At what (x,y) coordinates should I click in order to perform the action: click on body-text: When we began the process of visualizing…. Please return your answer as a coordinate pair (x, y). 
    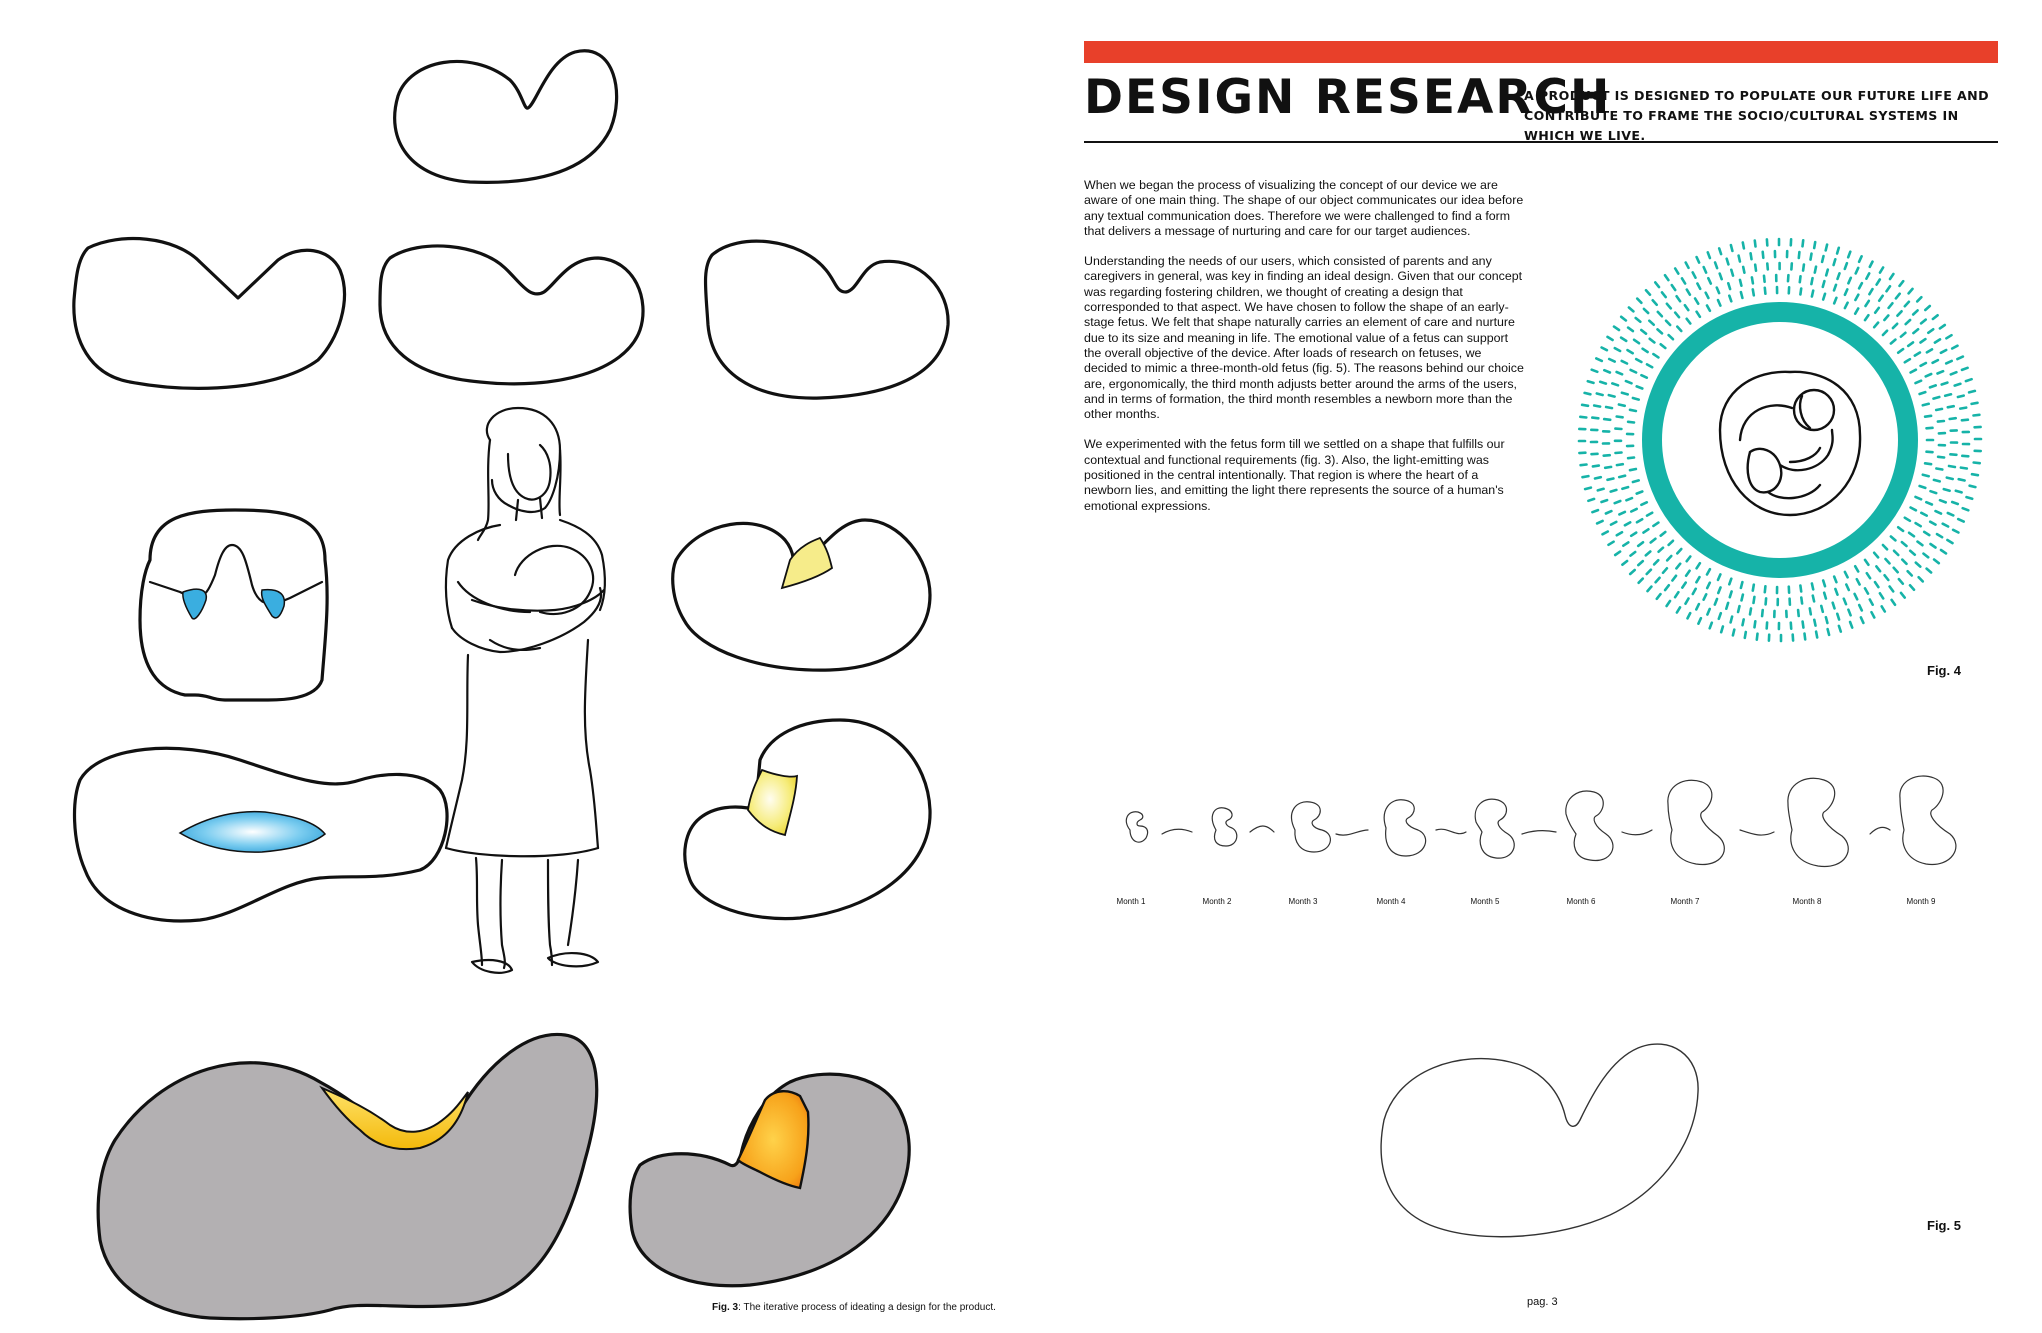
    Looking at the image, I should click on (1305, 353).